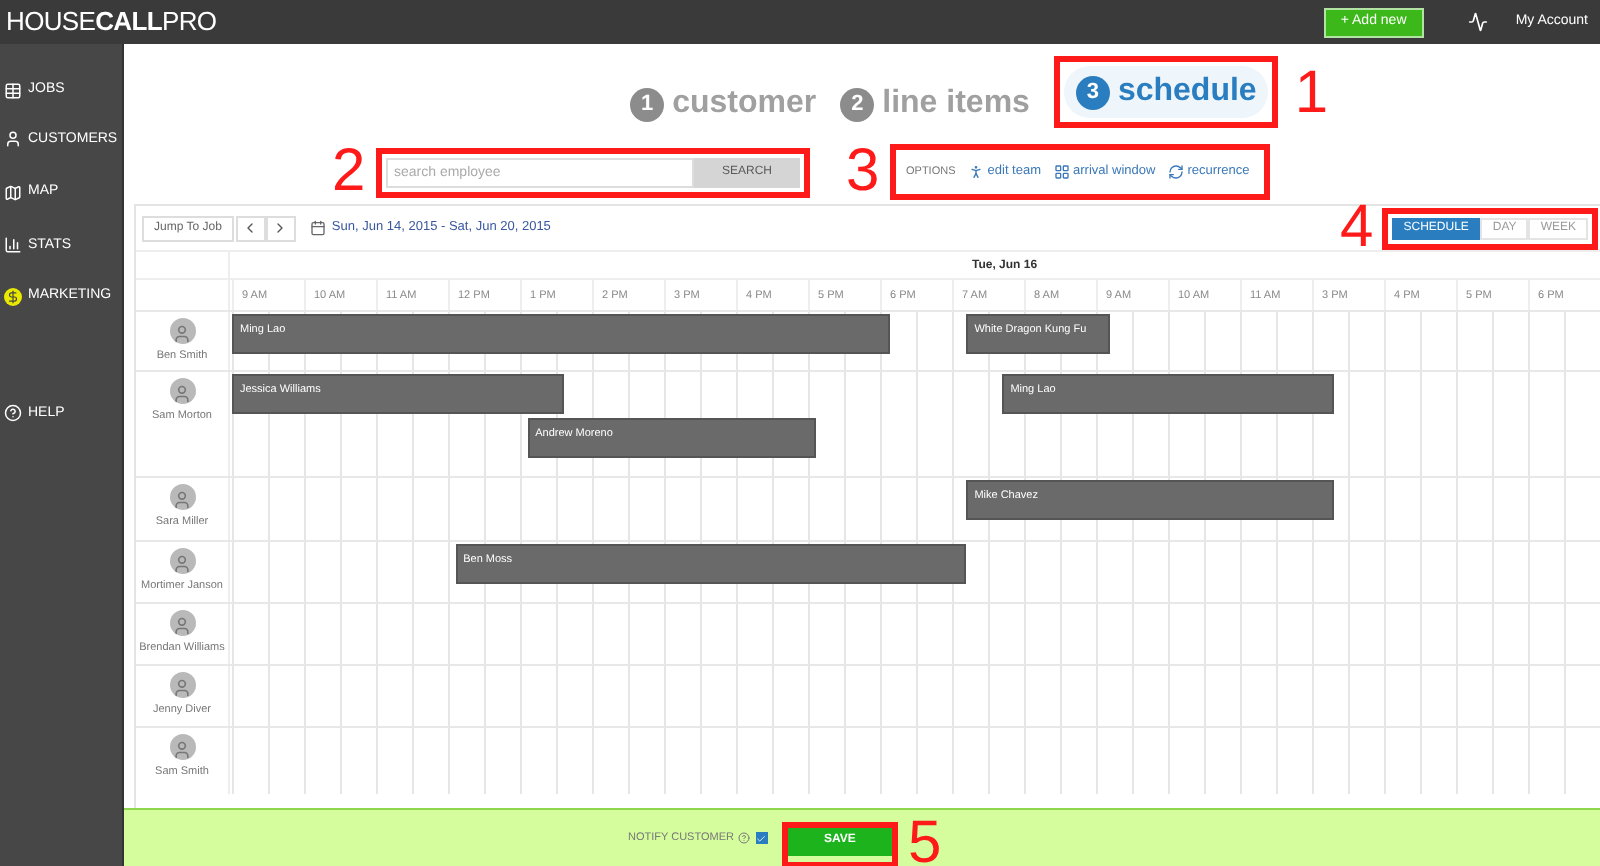  Describe the element at coordinates (935, 104) in the screenshot. I see `step-indicator: 2 line items` at that location.